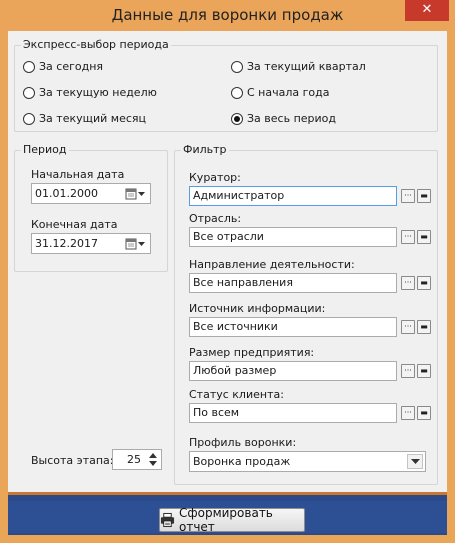 The image size is (455, 543). I want to click on source-select-button: ···, so click(408, 327).